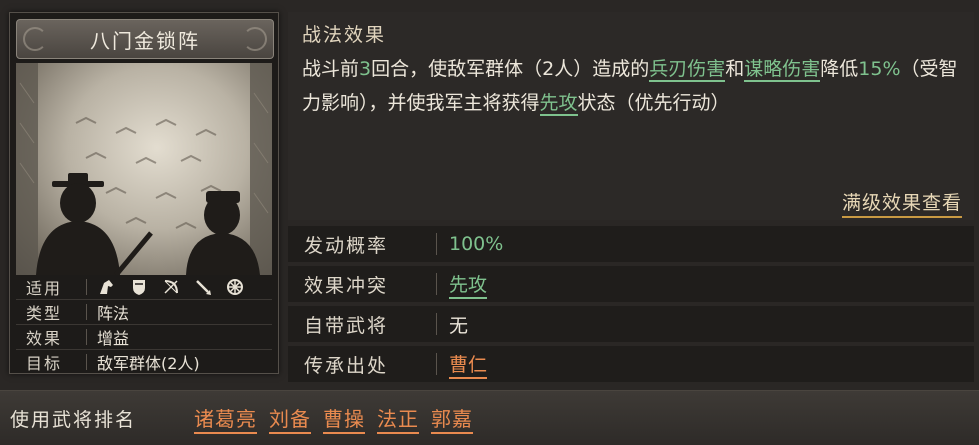 This screenshot has height=445, width=979. What do you see at coordinates (107, 287) in the screenshot?
I see `cavalry-icon` at bounding box center [107, 287].